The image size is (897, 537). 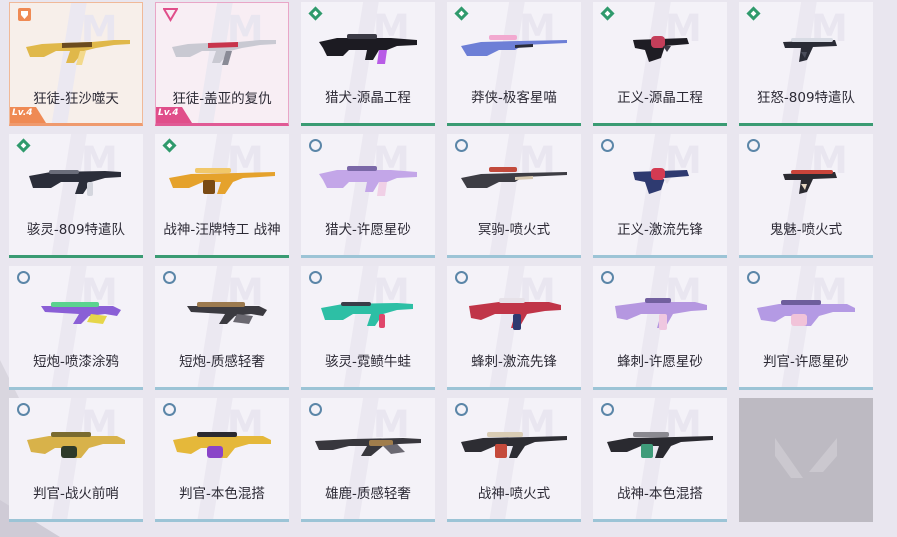 I want to click on skin-card: M 猎犬-许愿星砂, so click(x=368, y=196).